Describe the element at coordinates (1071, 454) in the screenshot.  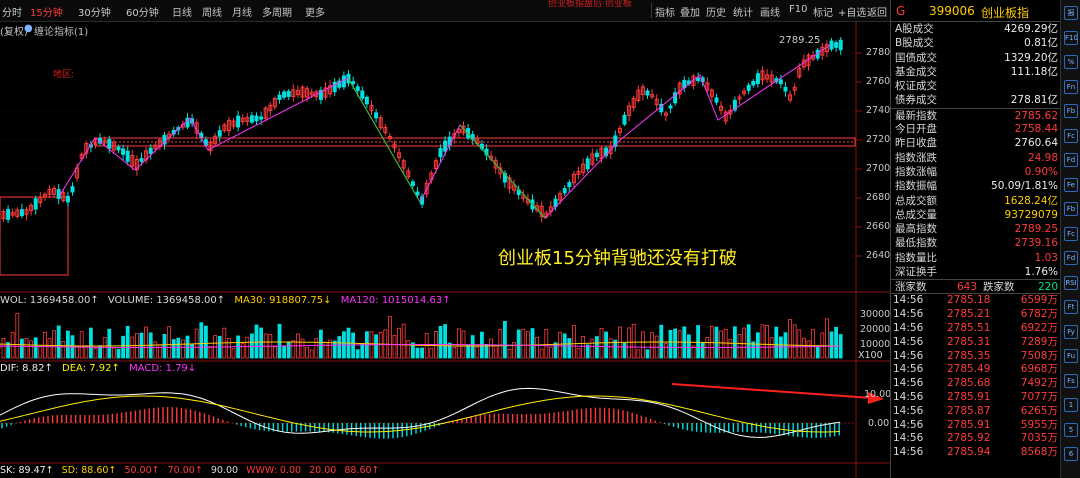
I see `side-tool-icon: 6` at that location.